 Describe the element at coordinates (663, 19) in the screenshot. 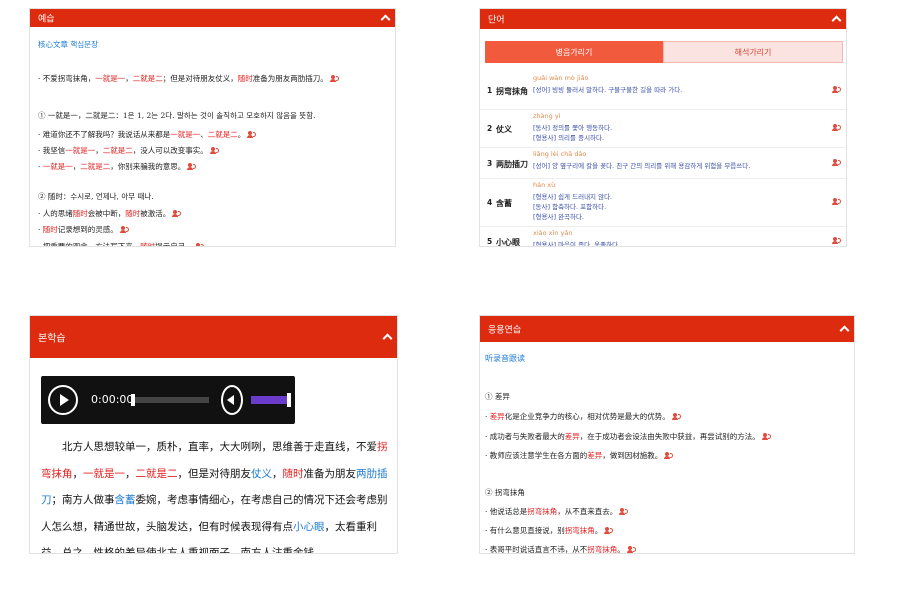

I see `vocabulary-panel-header: 단어` at that location.